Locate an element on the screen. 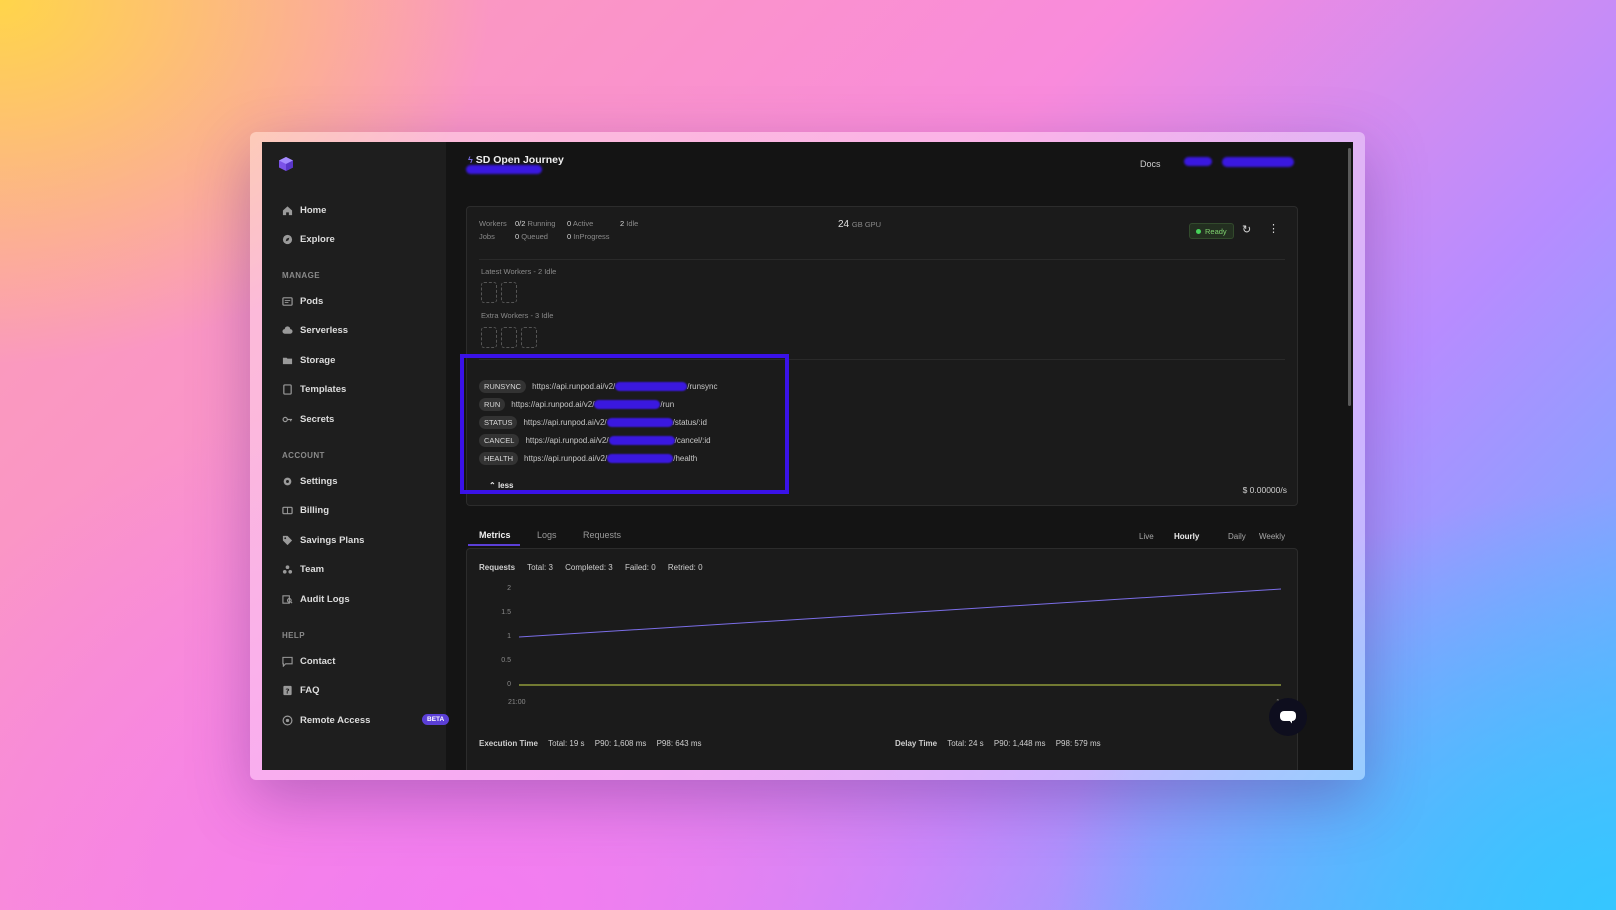 This screenshot has width=1616, height=910. y-tick-label: 0 is located at coordinates (509, 684).